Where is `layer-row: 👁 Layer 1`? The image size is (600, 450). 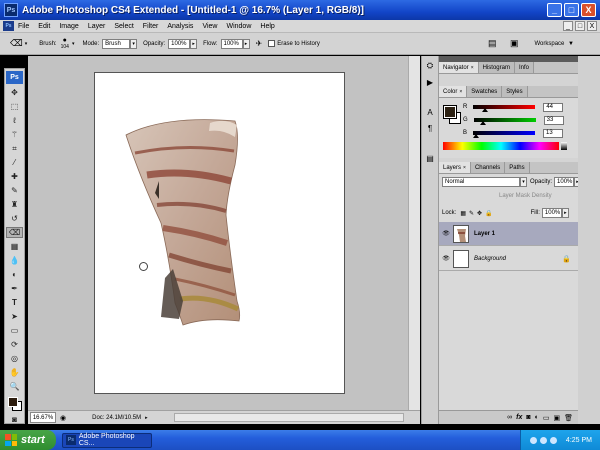 layer-row: 👁 Layer 1 is located at coordinates (509, 234).